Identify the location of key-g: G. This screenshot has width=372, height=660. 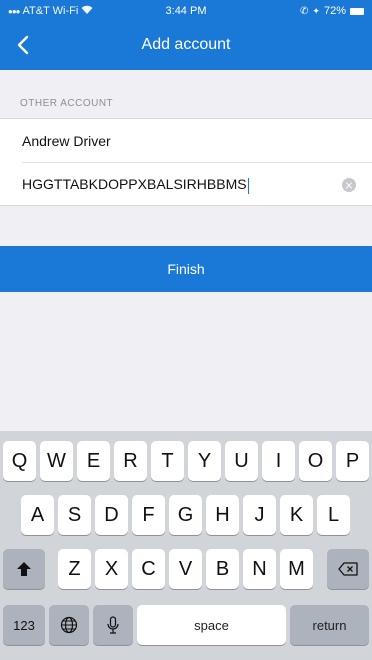
(185, 515).